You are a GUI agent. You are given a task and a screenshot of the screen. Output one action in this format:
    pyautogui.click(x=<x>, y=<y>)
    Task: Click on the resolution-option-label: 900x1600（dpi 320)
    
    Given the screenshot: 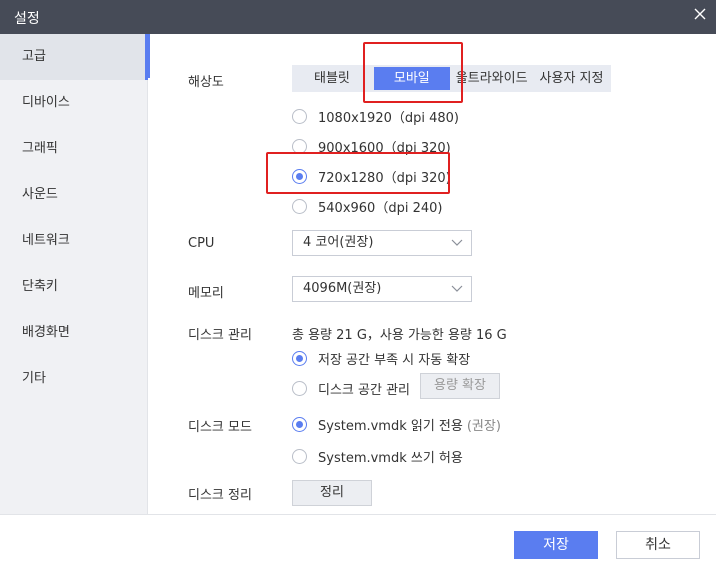 What is the action you would take?
    pyautogui.click(x=384, y=148)
    